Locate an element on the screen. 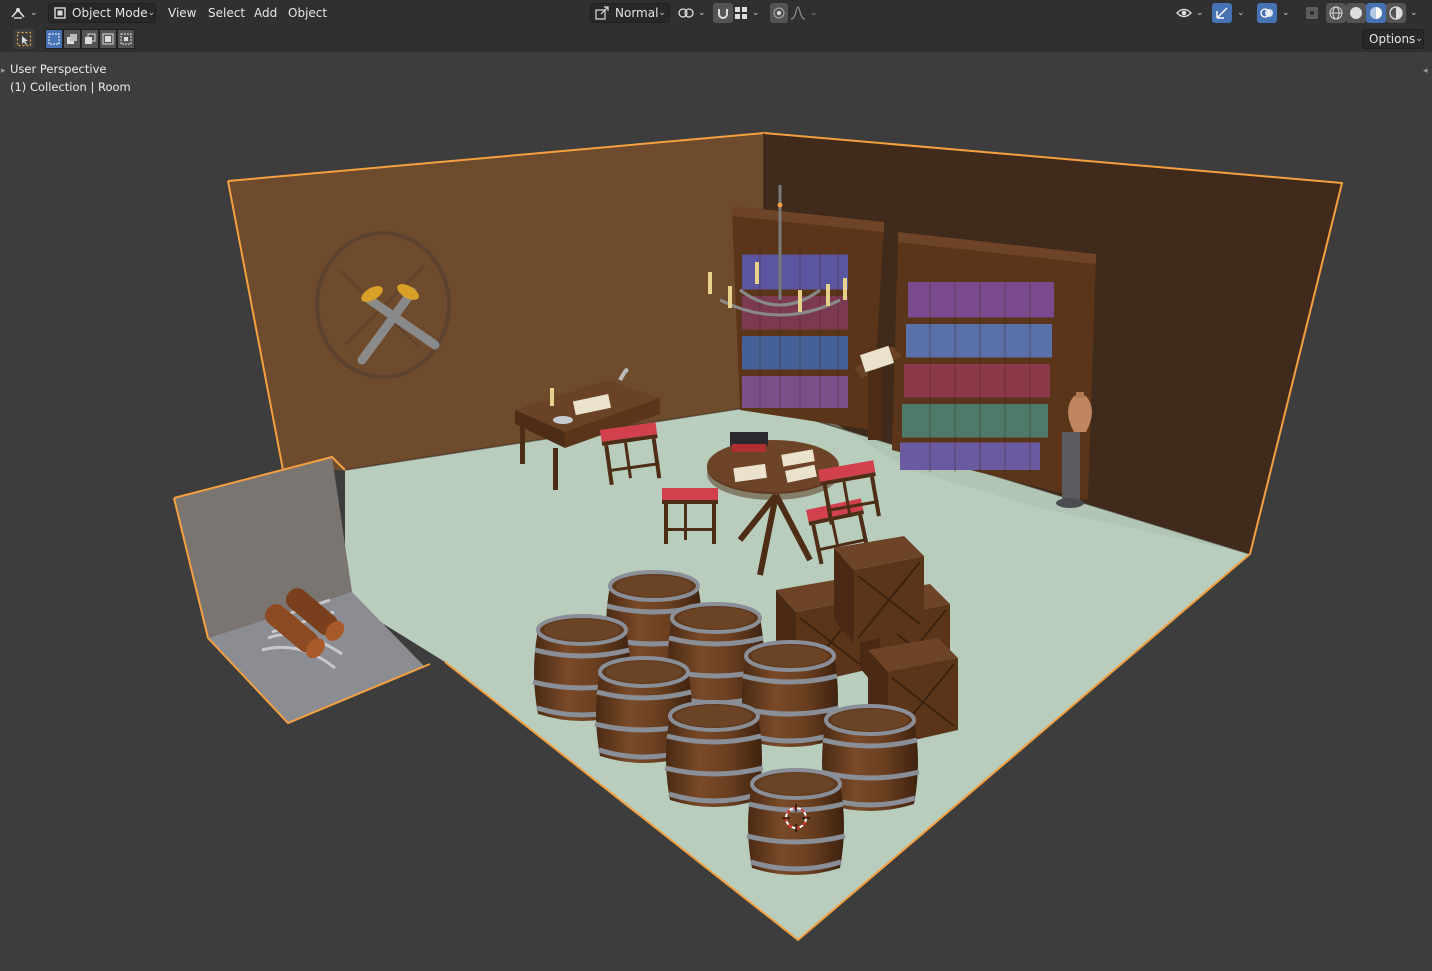 The image size is (1432, 971). sidebar-expand-icon: ◂ is located at coordinates (1425, 71).